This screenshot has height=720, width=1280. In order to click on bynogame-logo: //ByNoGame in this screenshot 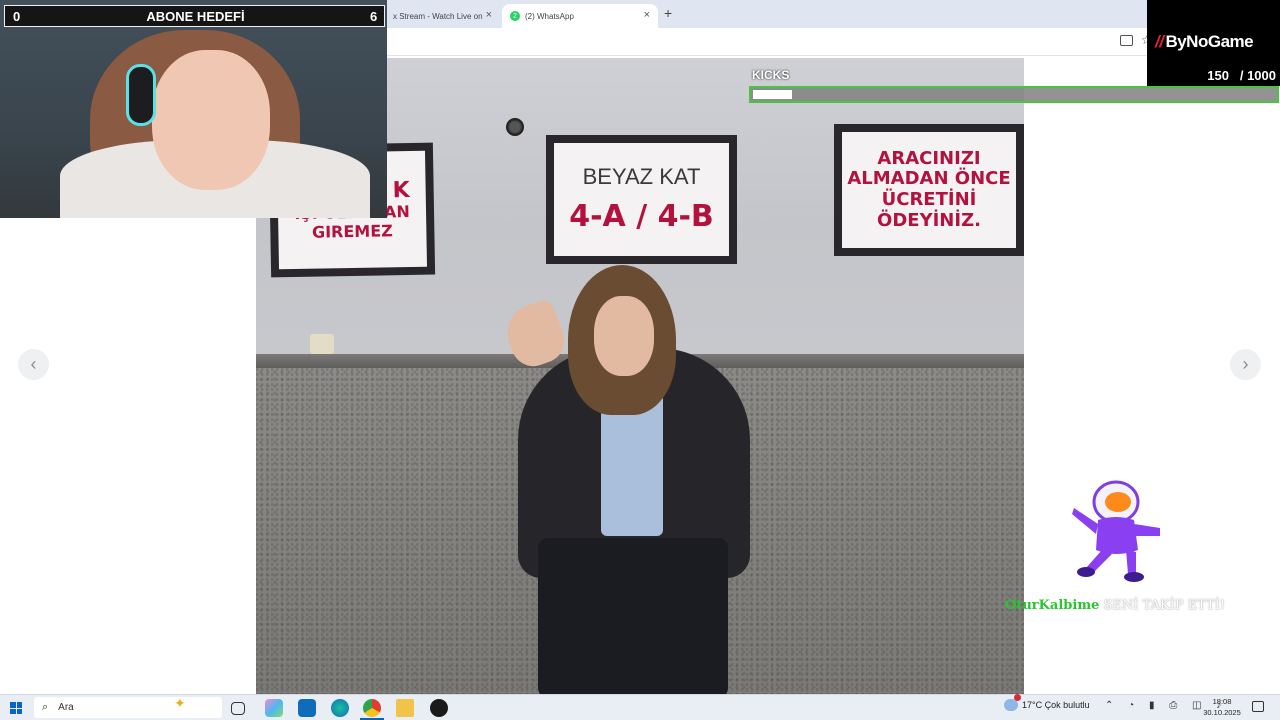, I will do `click(1204, 42)`.